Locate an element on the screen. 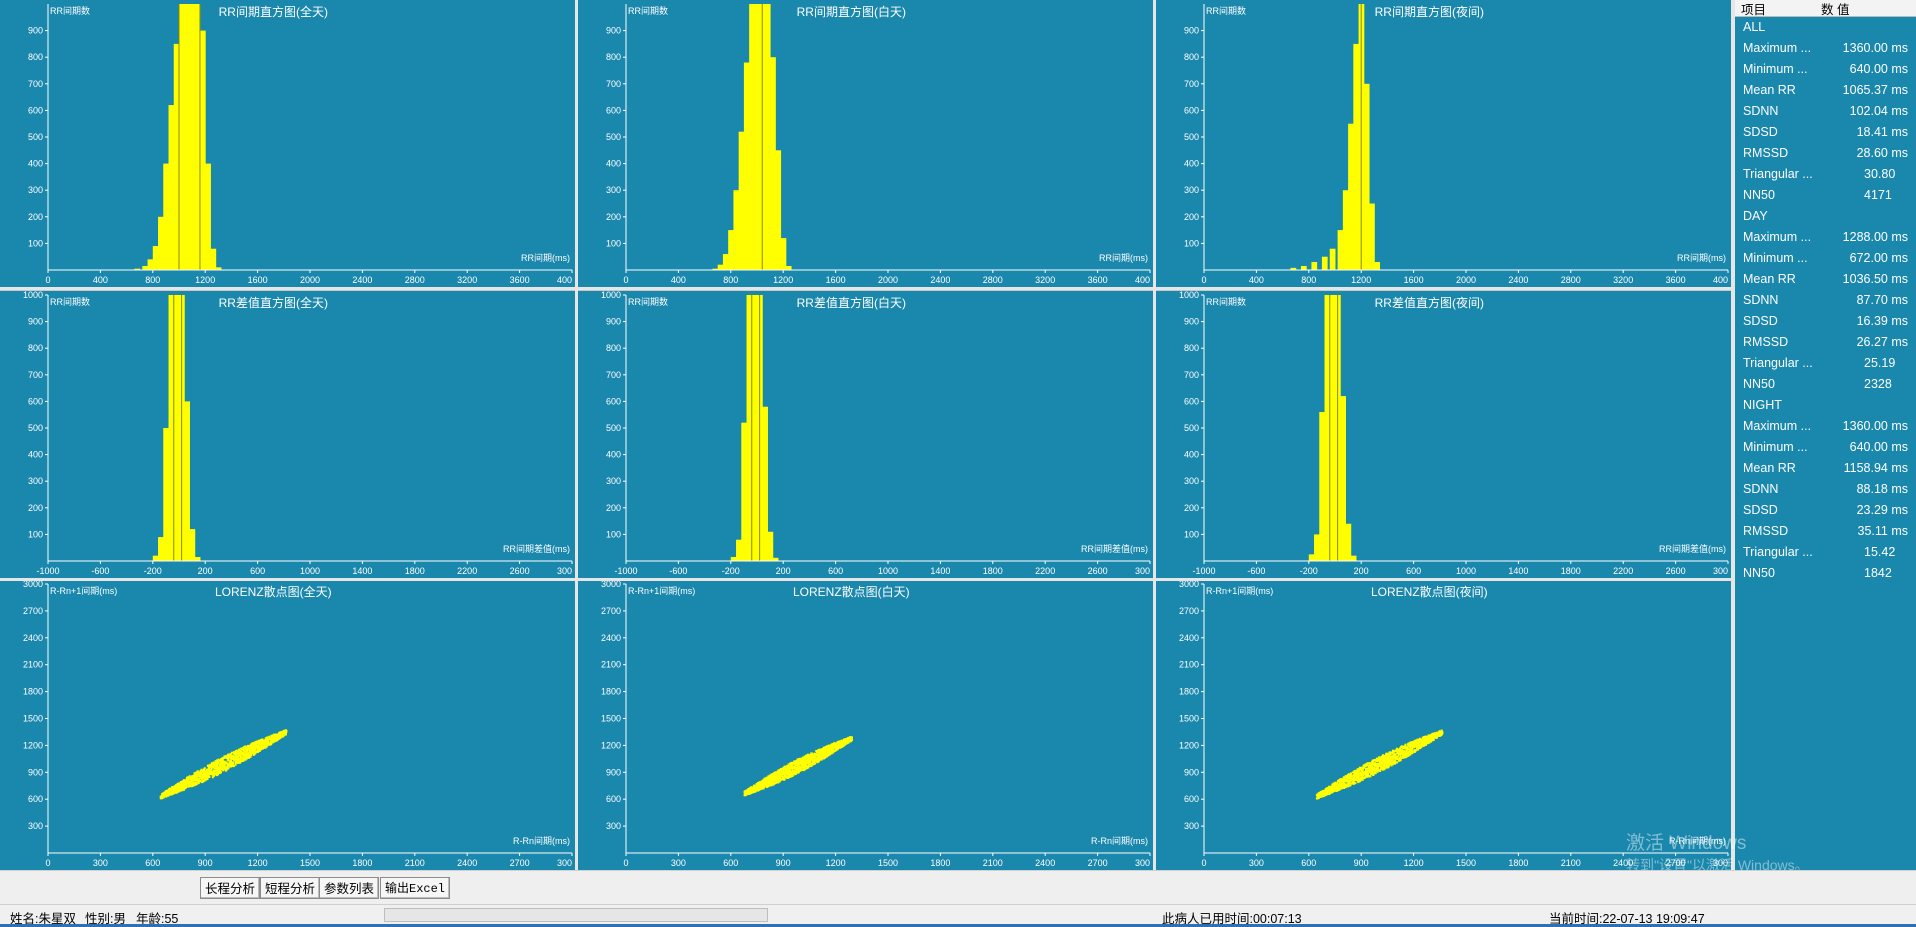 This screenshot has width=1916, height=927. y-tick-label: 200 is located at coordinates (35, 508).